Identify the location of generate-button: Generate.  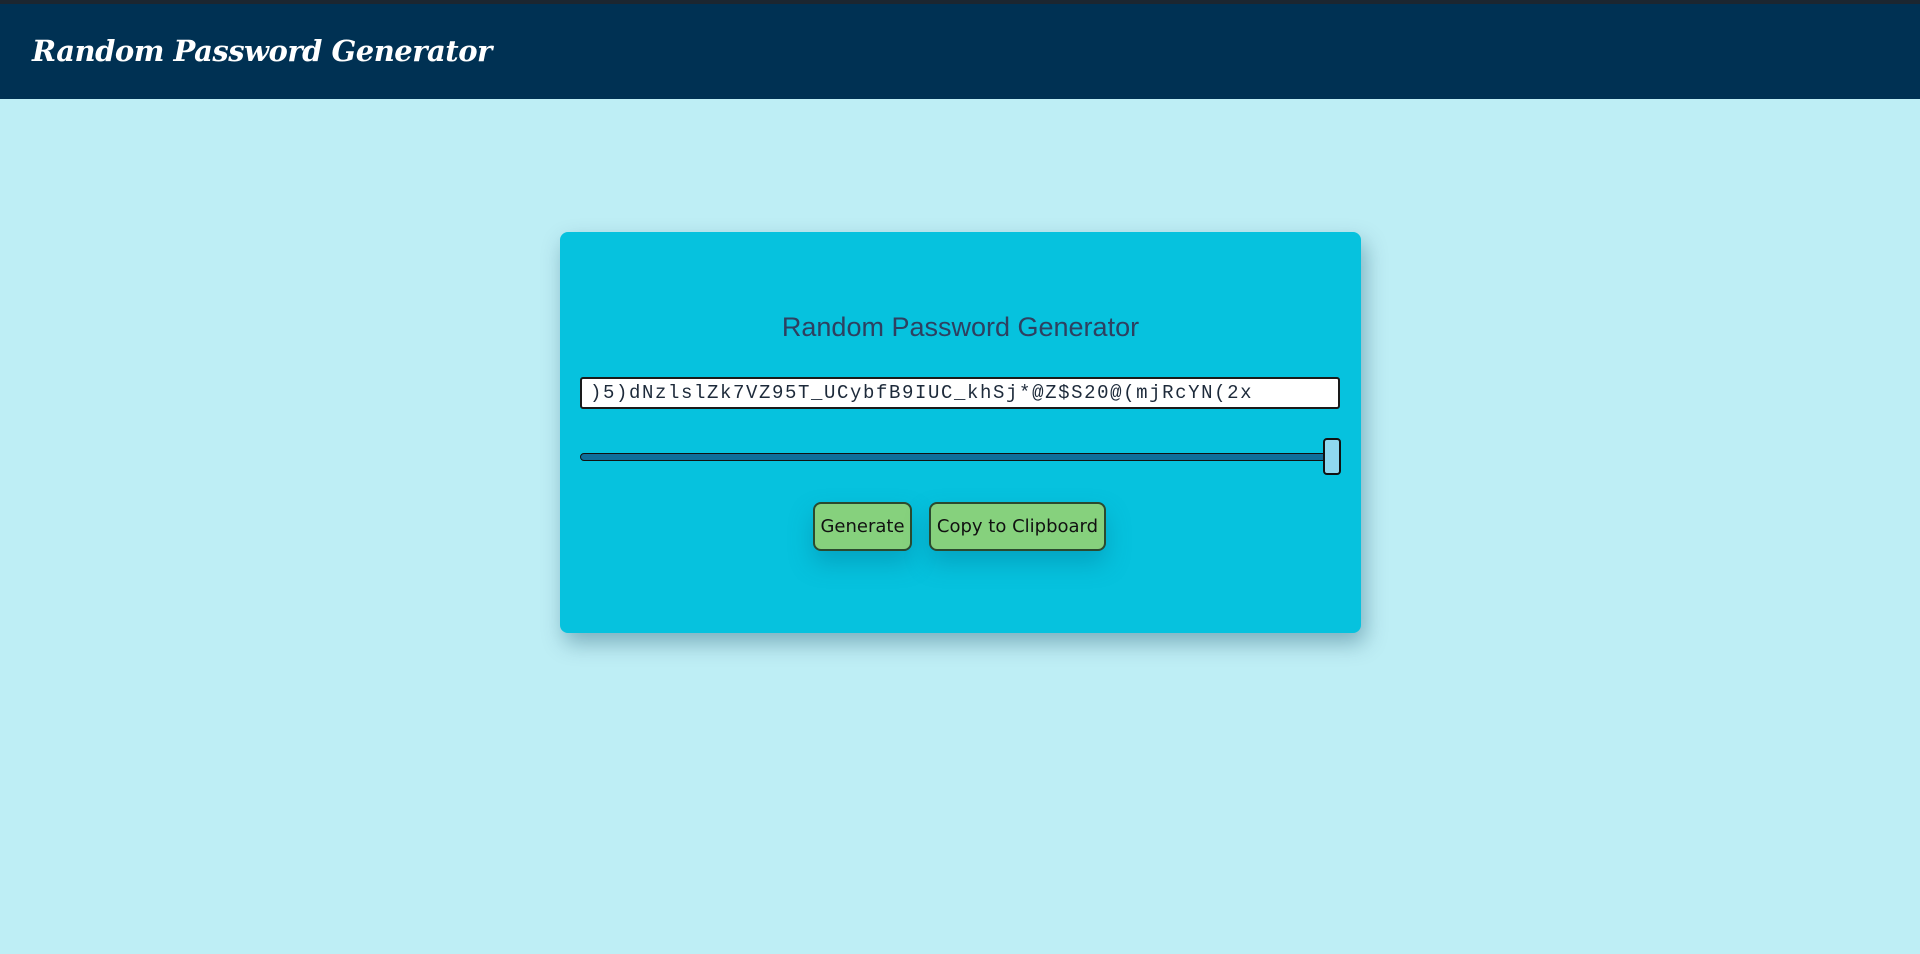
(862, 526).